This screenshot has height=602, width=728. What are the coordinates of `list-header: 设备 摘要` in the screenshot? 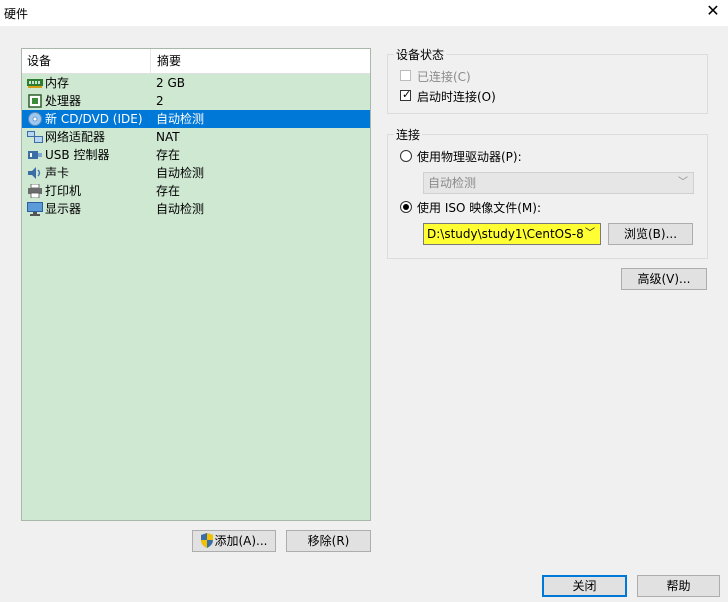 It's located at (196, 61).